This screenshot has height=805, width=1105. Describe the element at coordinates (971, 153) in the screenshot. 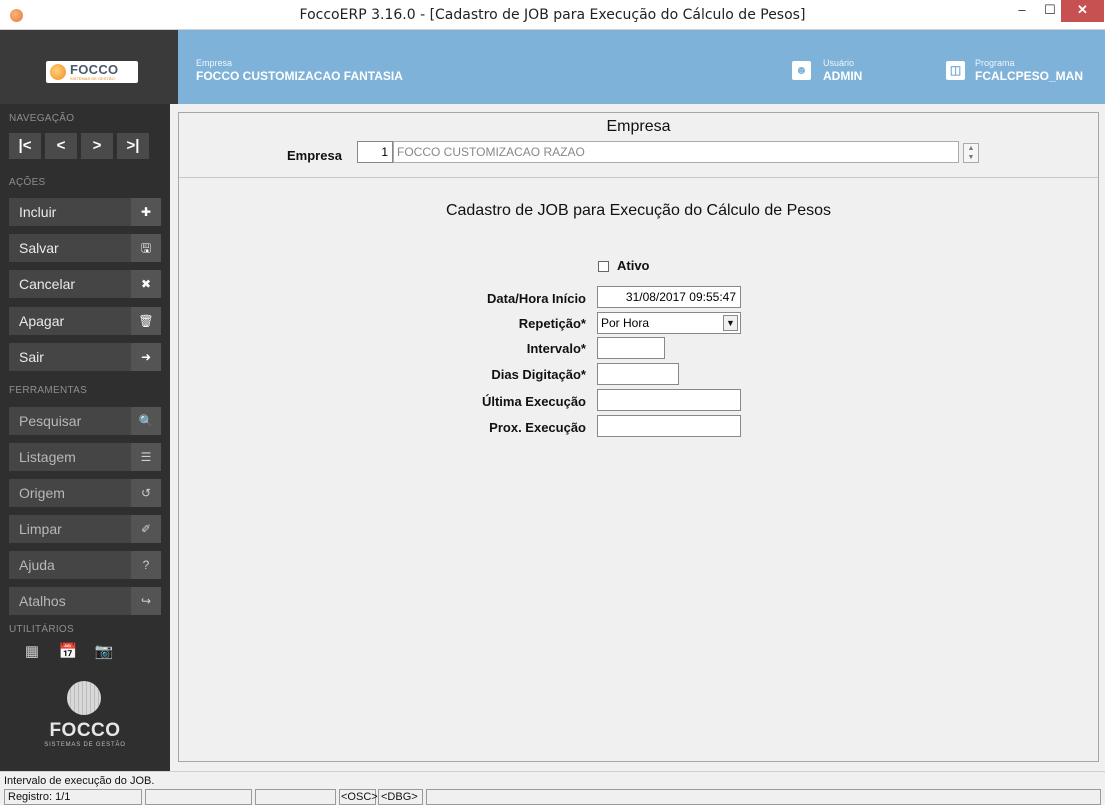

I see `empresa-spinner: ▲ ▼` at that location.